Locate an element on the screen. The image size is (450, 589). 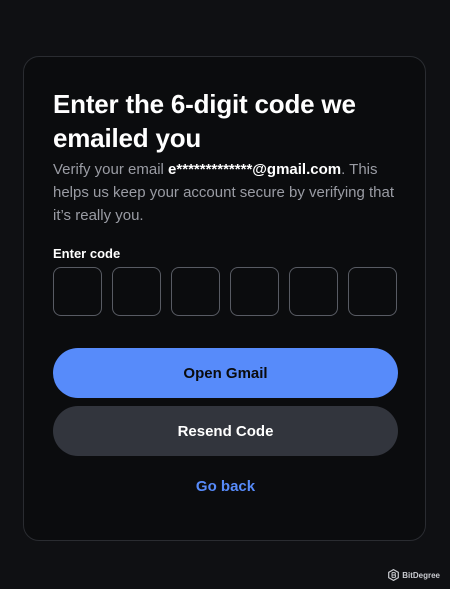
go-back-link: Go back is located at coordinates (225, 486).